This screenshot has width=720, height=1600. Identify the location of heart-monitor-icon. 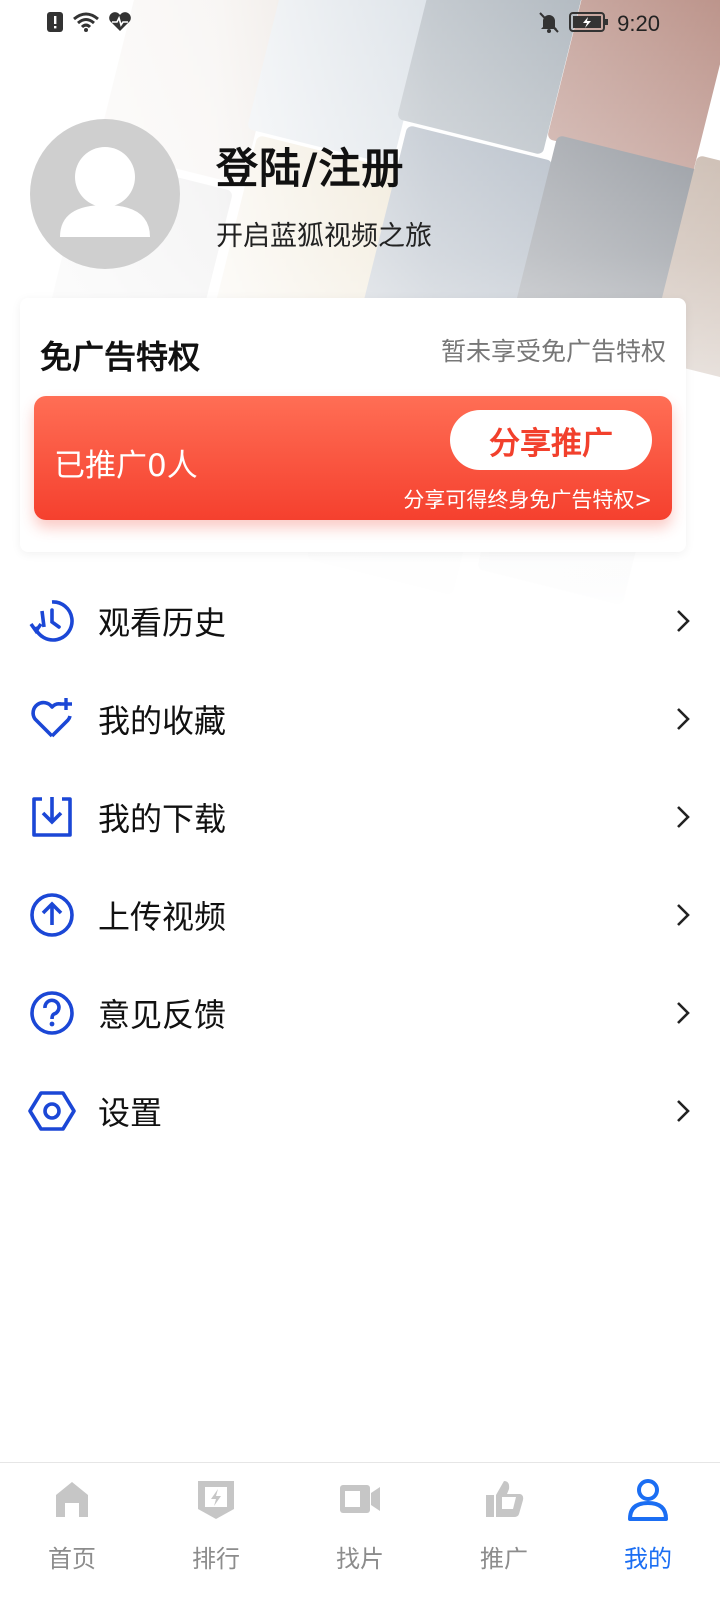
(120, 24).